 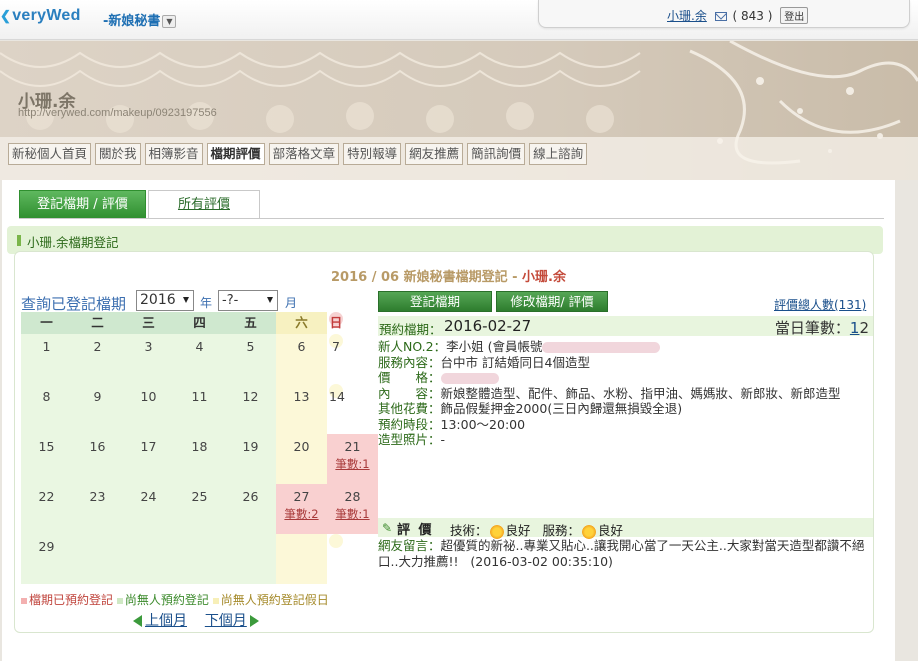 I want to click on nav-report: 特別報導, so click(x=372, y=154).